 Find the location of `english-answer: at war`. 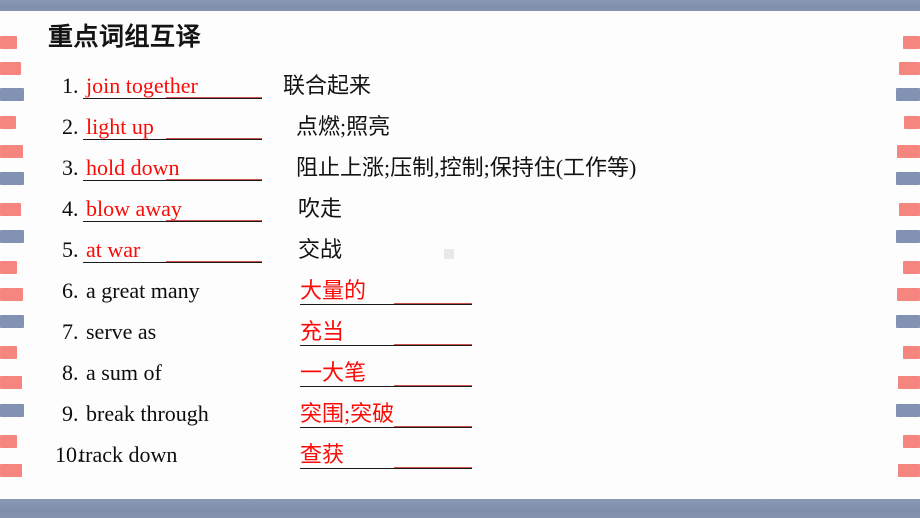

english-answer: at war is located at coordinates (113, 250).